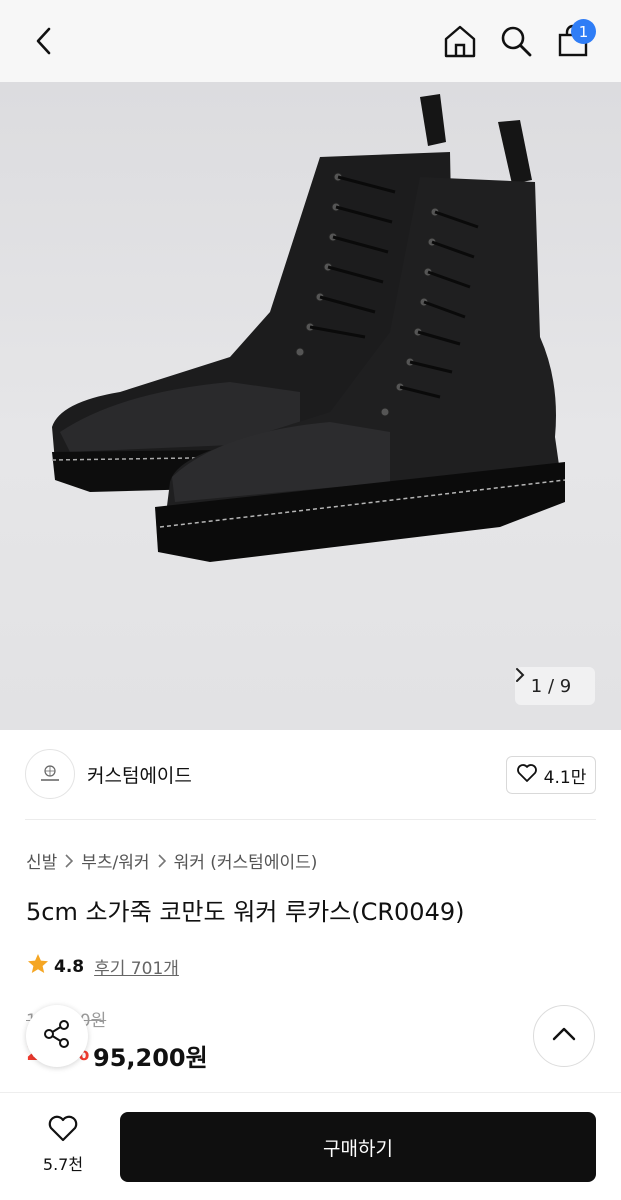 This screenshot has height=1200, width=621. I want to click on rating-score: 4.8, so click(69, 966).